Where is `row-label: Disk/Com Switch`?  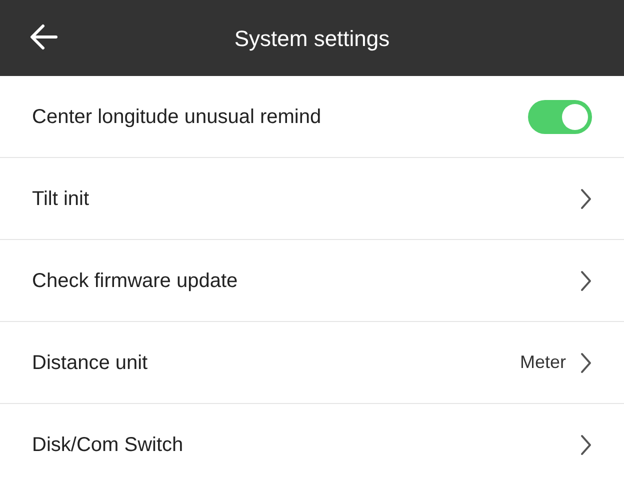 row-label: Disk/Com Switch is located at coordinates (108, 445).